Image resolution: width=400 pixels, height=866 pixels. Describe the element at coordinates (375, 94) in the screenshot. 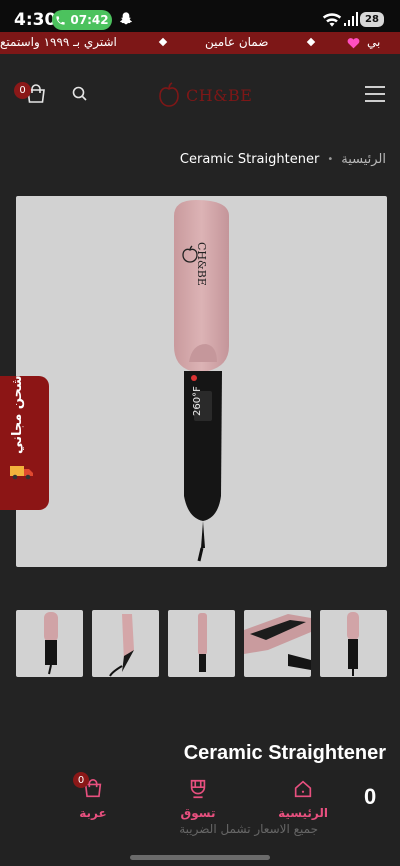

I see `hamburger-menu-icon` at that location.